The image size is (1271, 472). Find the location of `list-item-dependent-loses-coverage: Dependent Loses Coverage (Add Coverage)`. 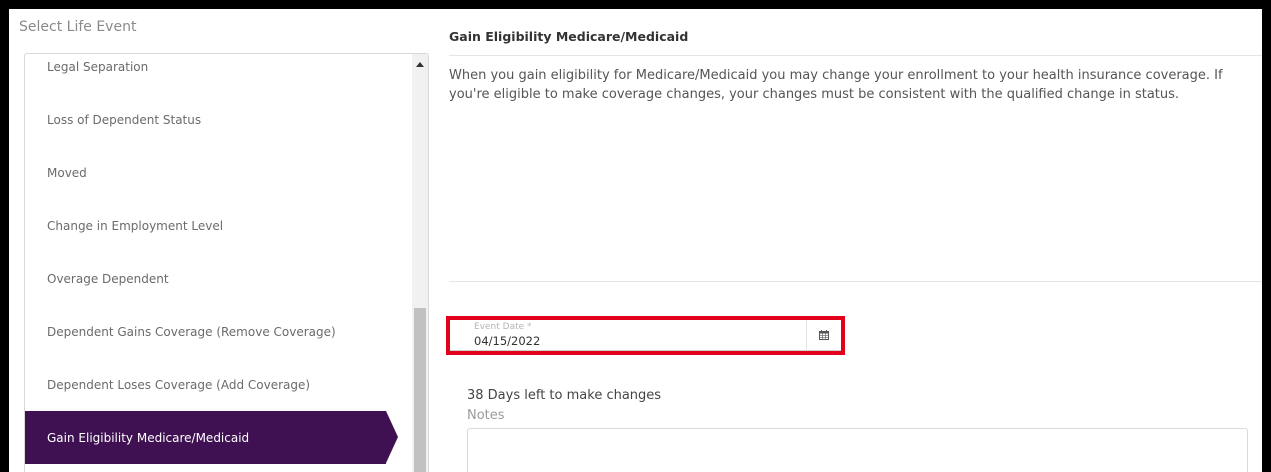

list-item-dependent-loses-coverage: Dependent Loses Coverage (Add Coverage) is located at coordinates (217, 384).